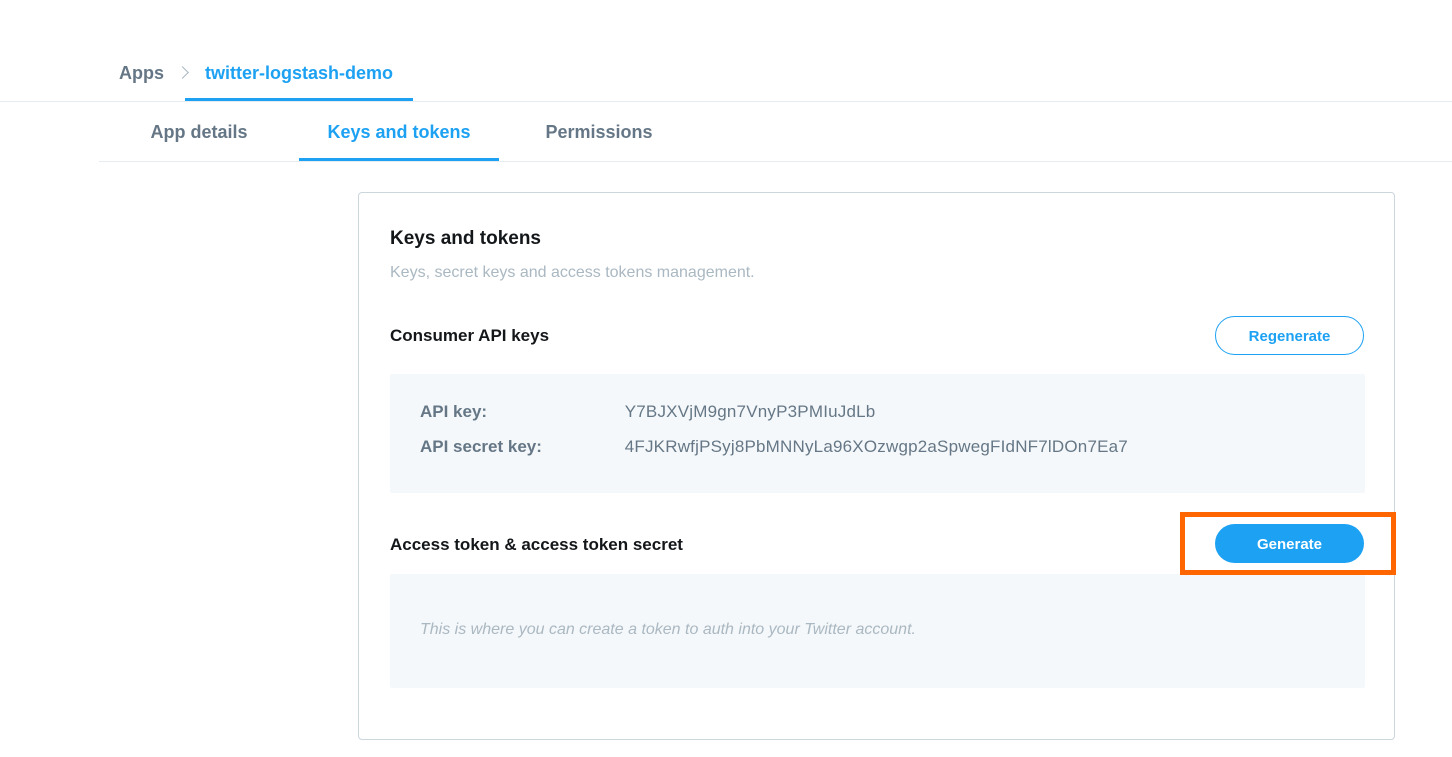 This screenshot has height=757, width=1452. What do you see at coordinates (750, 412) in the screenshot?
I see `api-key-value: Y7BJXVjM9gn7VnyP3PMIuJdLb` at bounding box center [750, 412].